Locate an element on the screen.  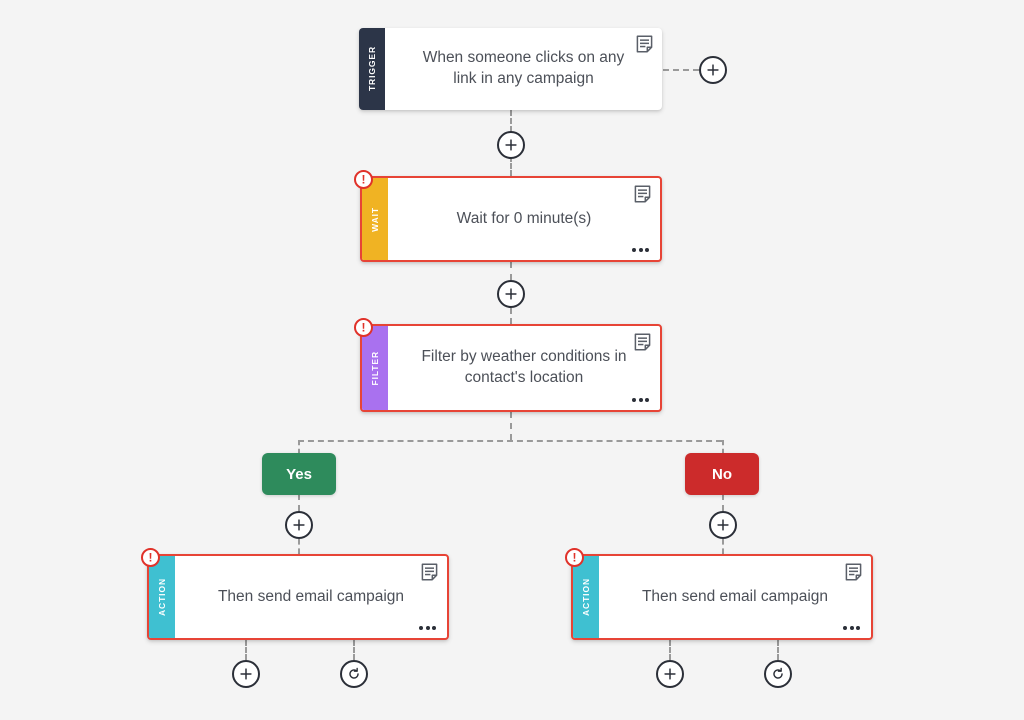
connector-plus-to-wait is located at coordinates (511, 166).